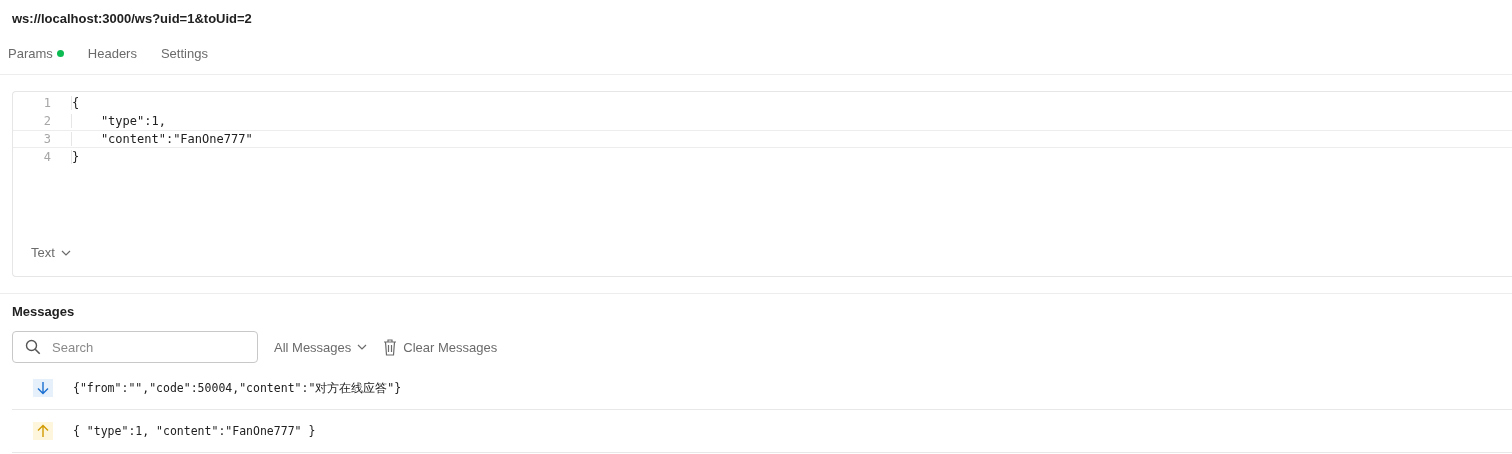  What do you see at coordinates (104, 121) in the screenshot?
I see `code-line: 2 "type":1,` at bounding box center [104, 121].